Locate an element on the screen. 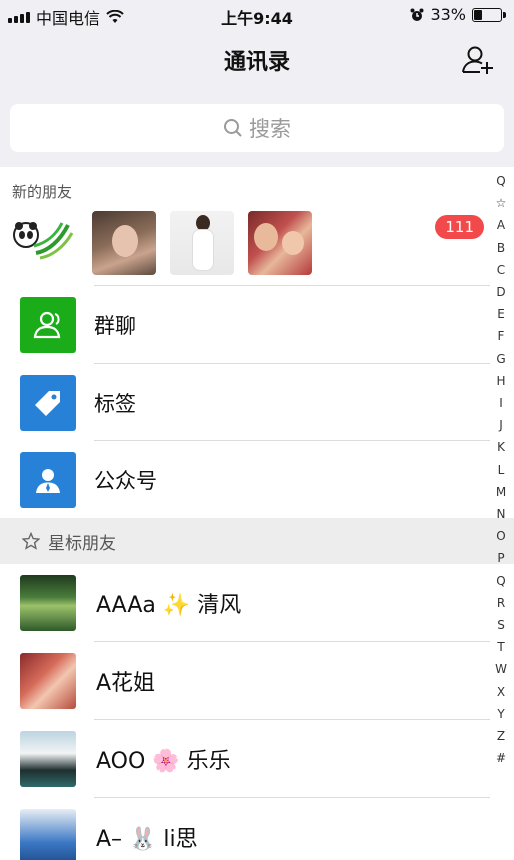  status-right: 33% is located at coordinates (458, 14).